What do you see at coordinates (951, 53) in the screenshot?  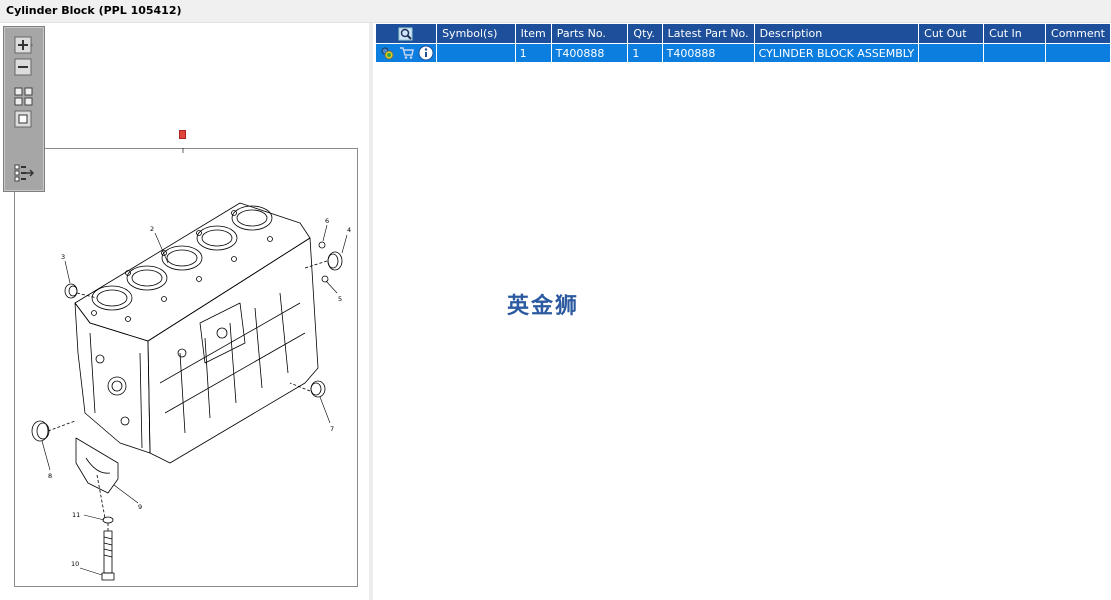 I see `cell-cut-out` at bounding box center [951, 53].